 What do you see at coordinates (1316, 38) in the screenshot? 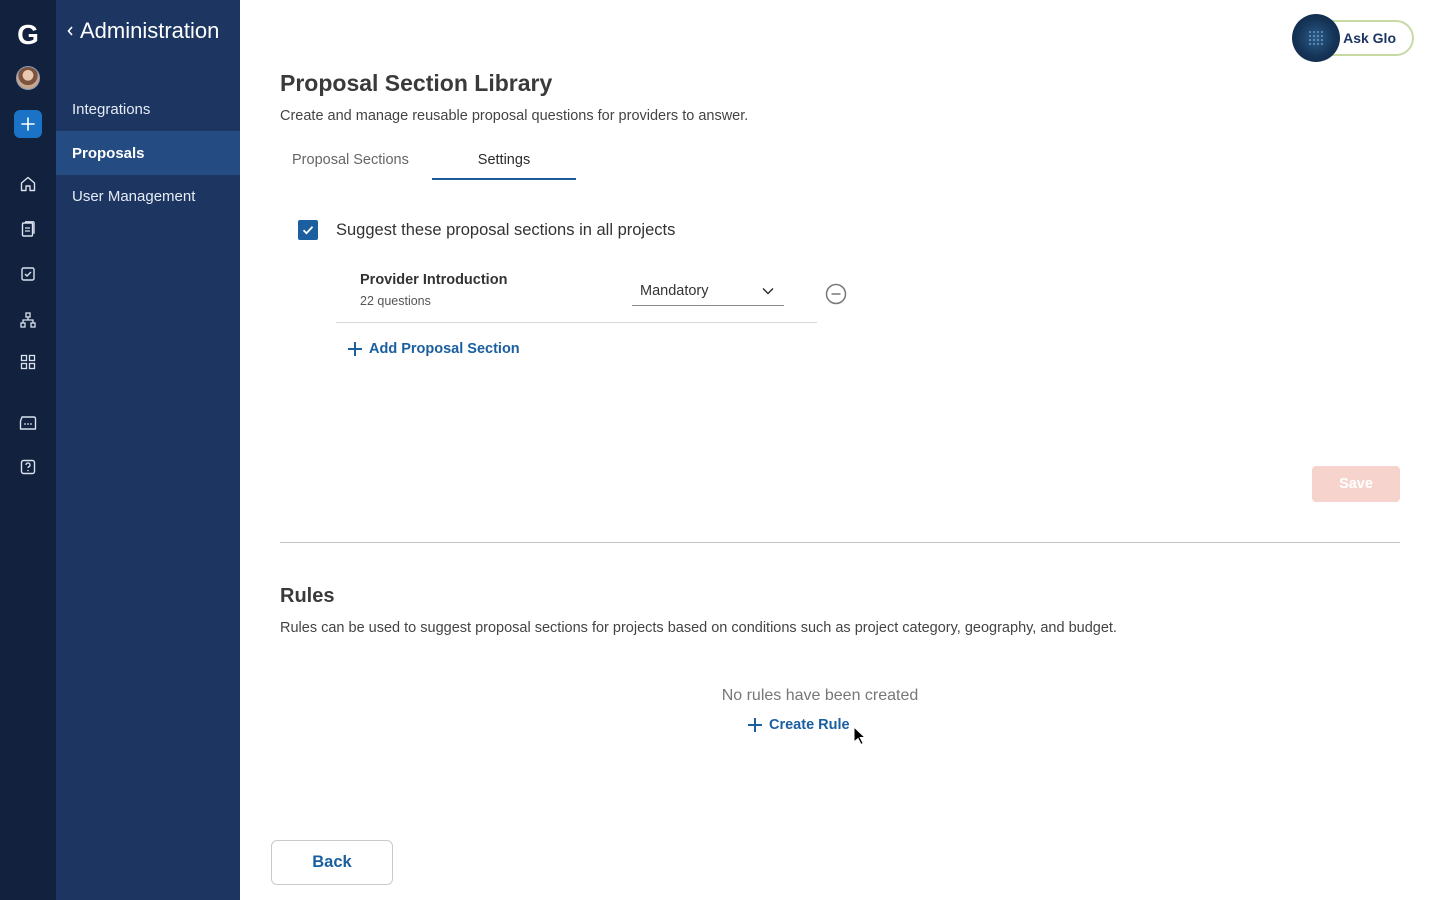
I see `glo-orb-icon` at bounding box center [1316, 38].